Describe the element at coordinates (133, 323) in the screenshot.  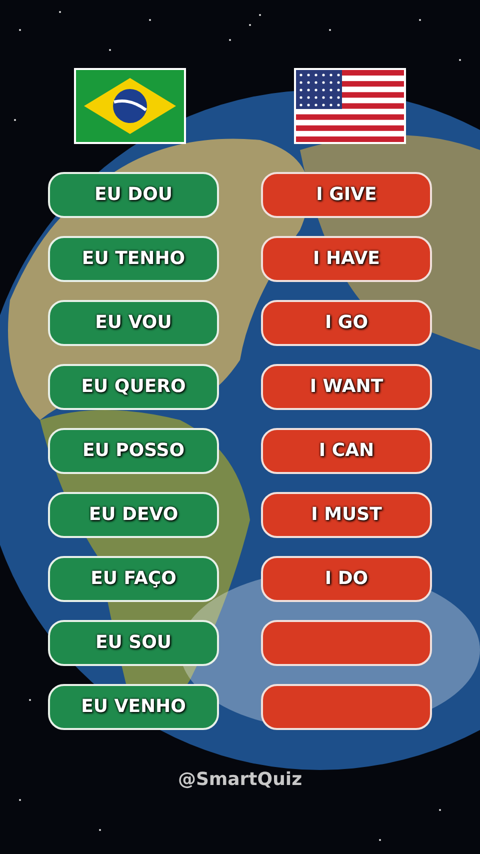
I see `portuguese-phrase: EU VOU` at that location.